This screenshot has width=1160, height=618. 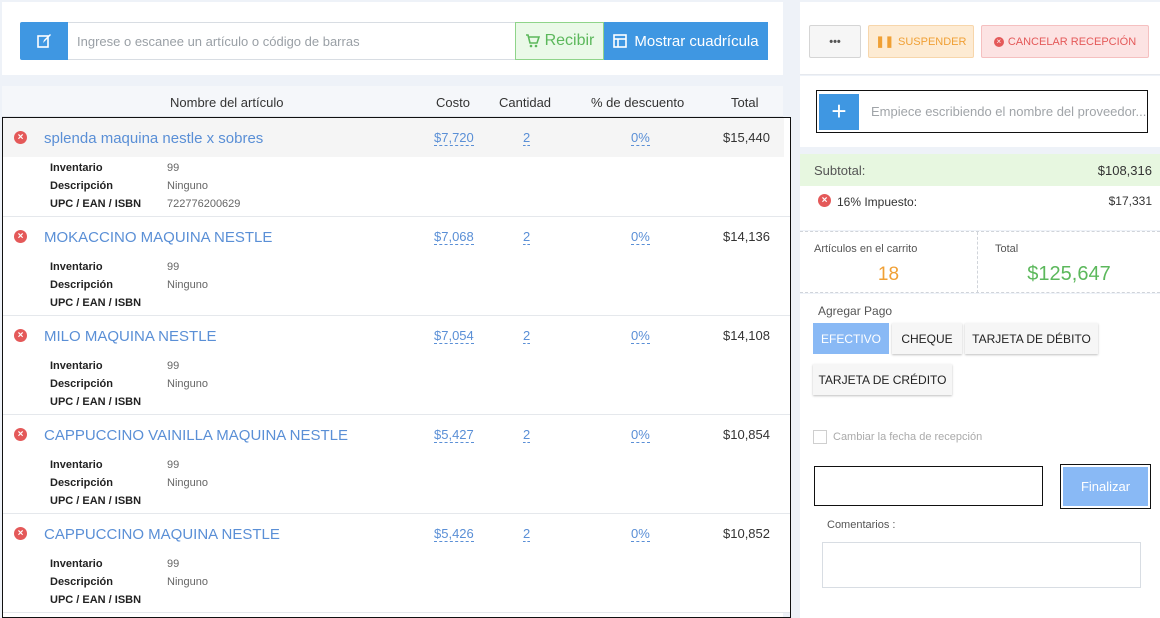 I want to click on item-name-link: splenda maquina nestle x sobres, so click(x=153, y=138).